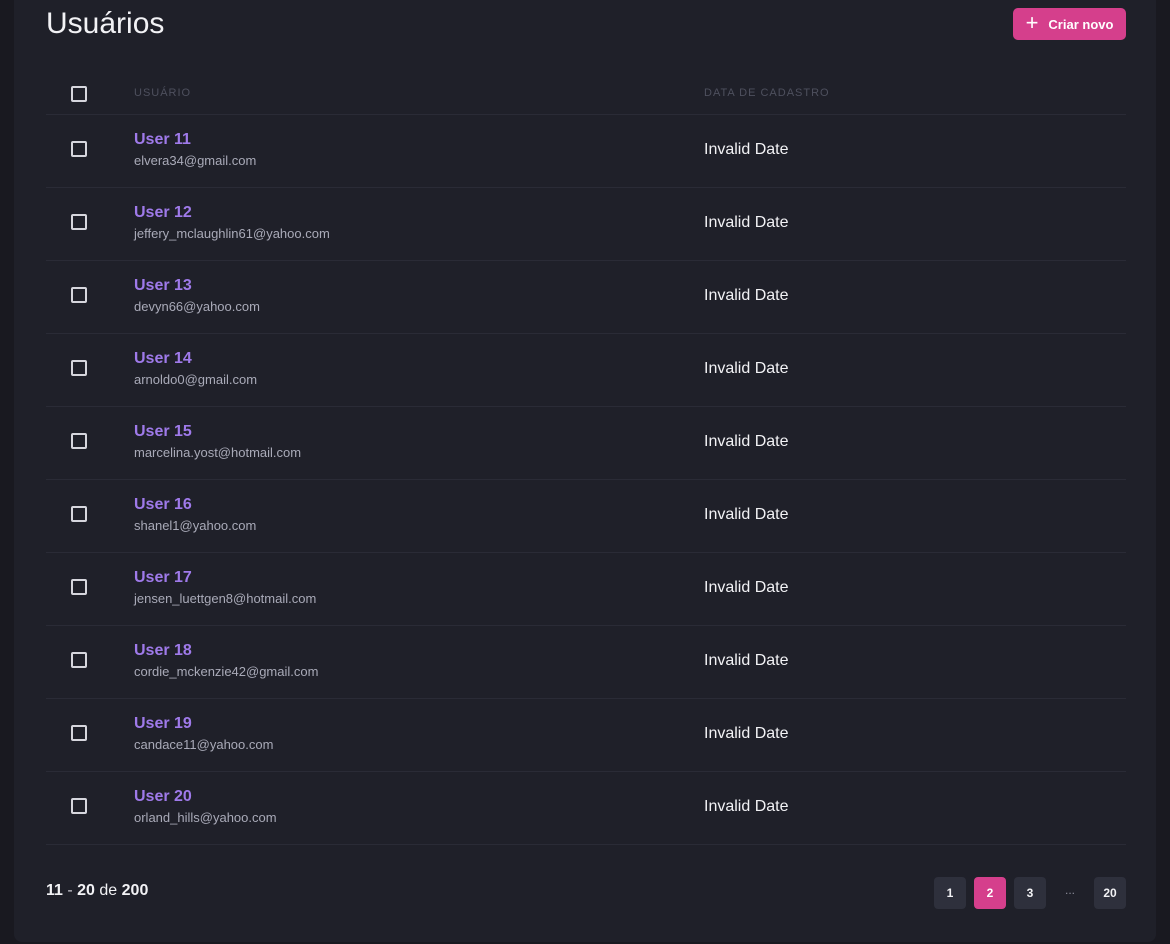  What do you see at coordinates (586, 370) in the screenshot?
I see `table-row: User 14 arnoldo0@gmail.com Invalid Date` at bounding box center [586, 370].